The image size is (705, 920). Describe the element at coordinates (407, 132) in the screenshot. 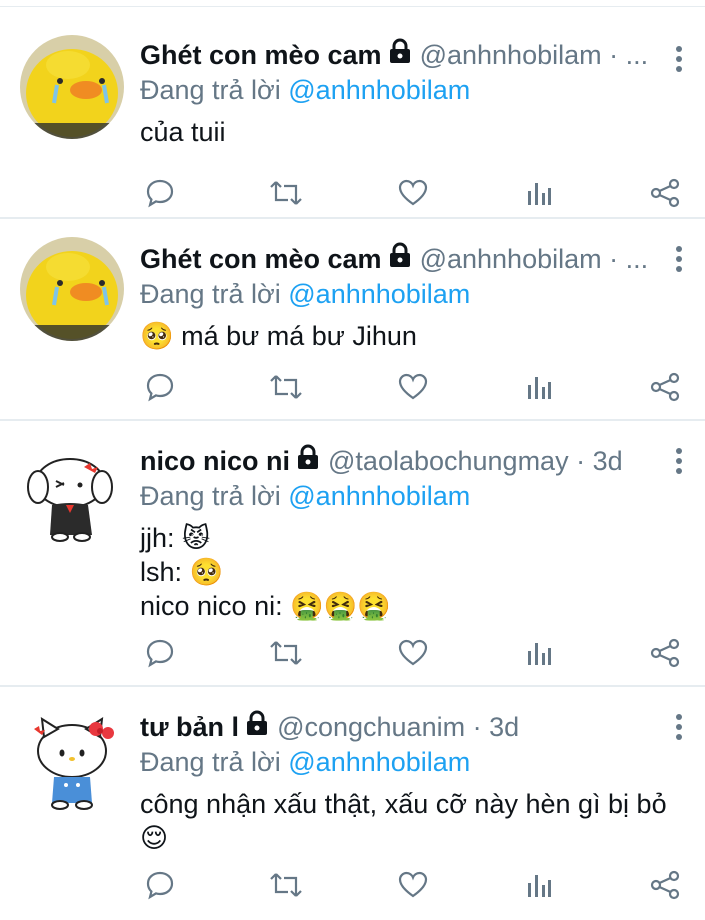

I see `tweet-text: của tuii` at that location.